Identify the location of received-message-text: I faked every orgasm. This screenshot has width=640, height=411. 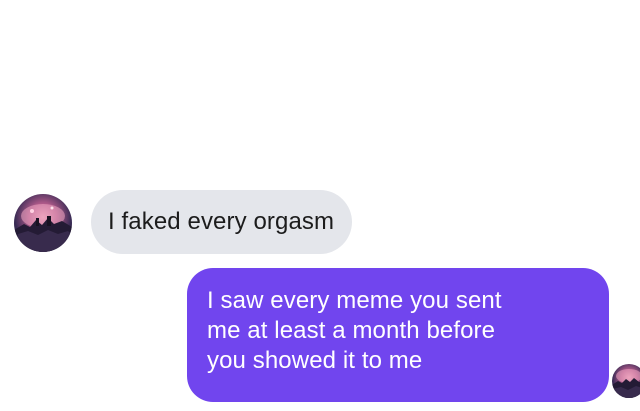
(221, 221).